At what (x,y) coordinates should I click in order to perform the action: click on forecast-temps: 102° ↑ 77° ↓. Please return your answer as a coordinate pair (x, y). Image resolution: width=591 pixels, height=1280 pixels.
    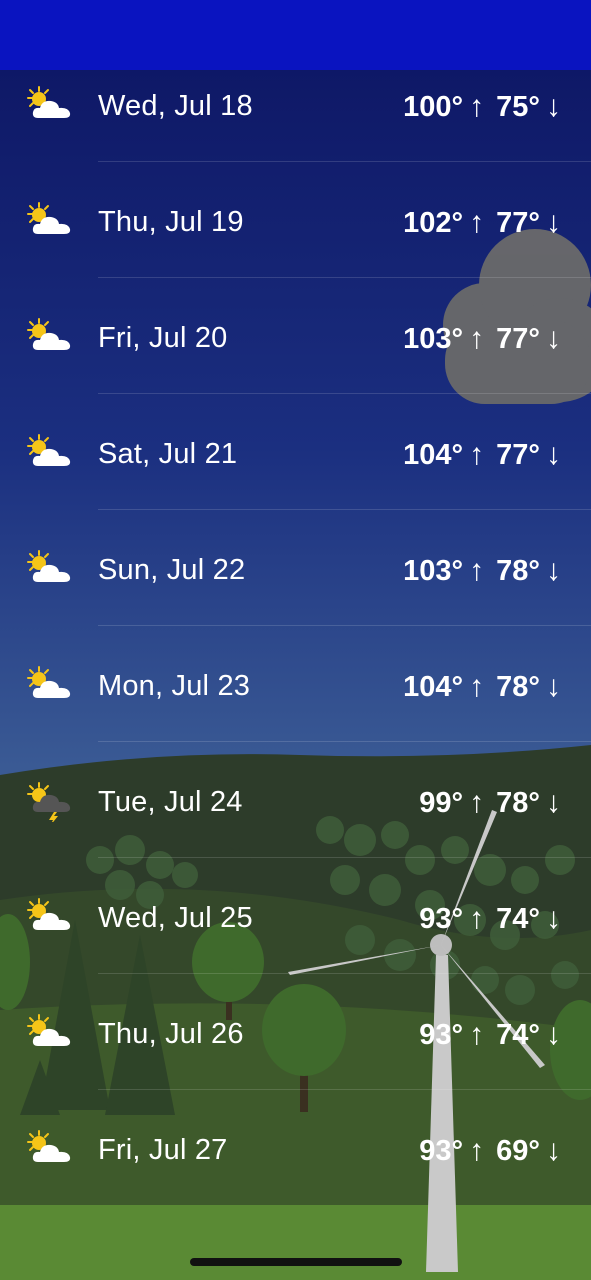
    Looking at the image, I should click on (482, 223).